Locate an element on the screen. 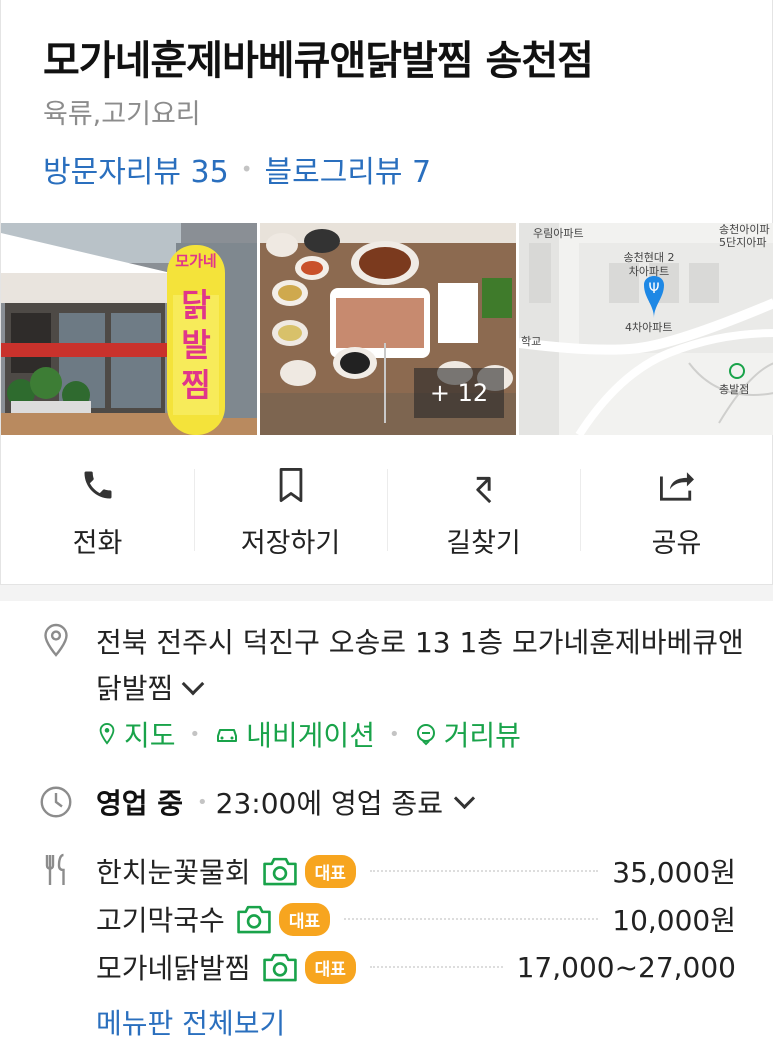 The image size is (773, 1061). menu-item-name: 고기막국수 is located at coordinates (160, 920).